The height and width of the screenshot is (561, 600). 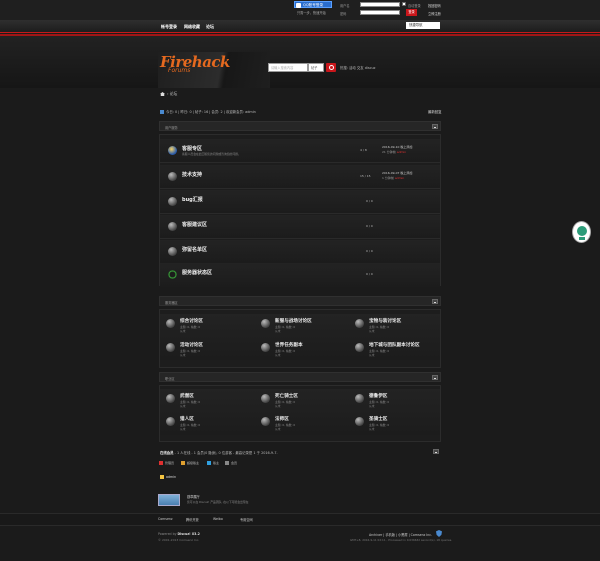 I want to click on forum-cell: 地下城与团队副本讨论区 主题: 0, 帖数: 0 从未, so click(x=394, y=349).